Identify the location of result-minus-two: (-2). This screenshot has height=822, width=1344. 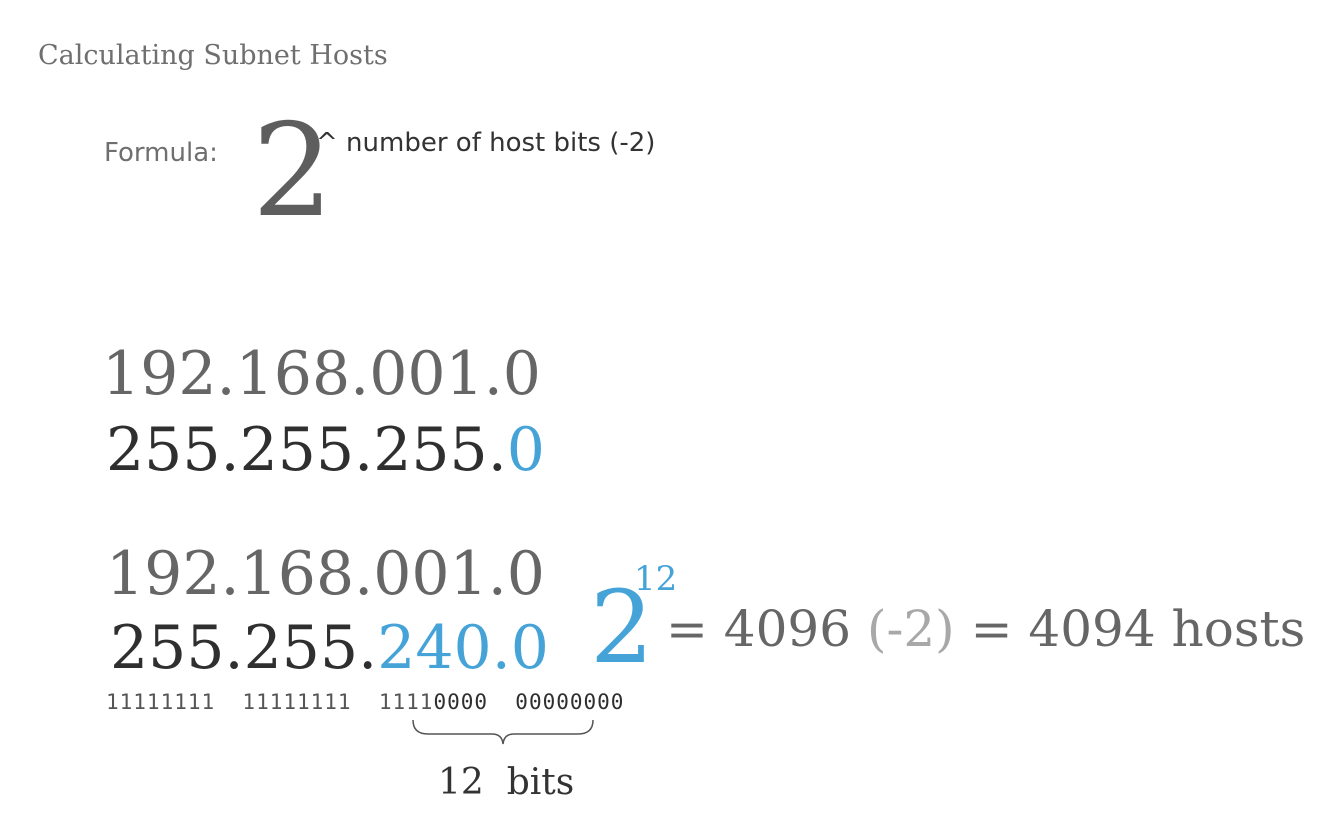
(910, 629).